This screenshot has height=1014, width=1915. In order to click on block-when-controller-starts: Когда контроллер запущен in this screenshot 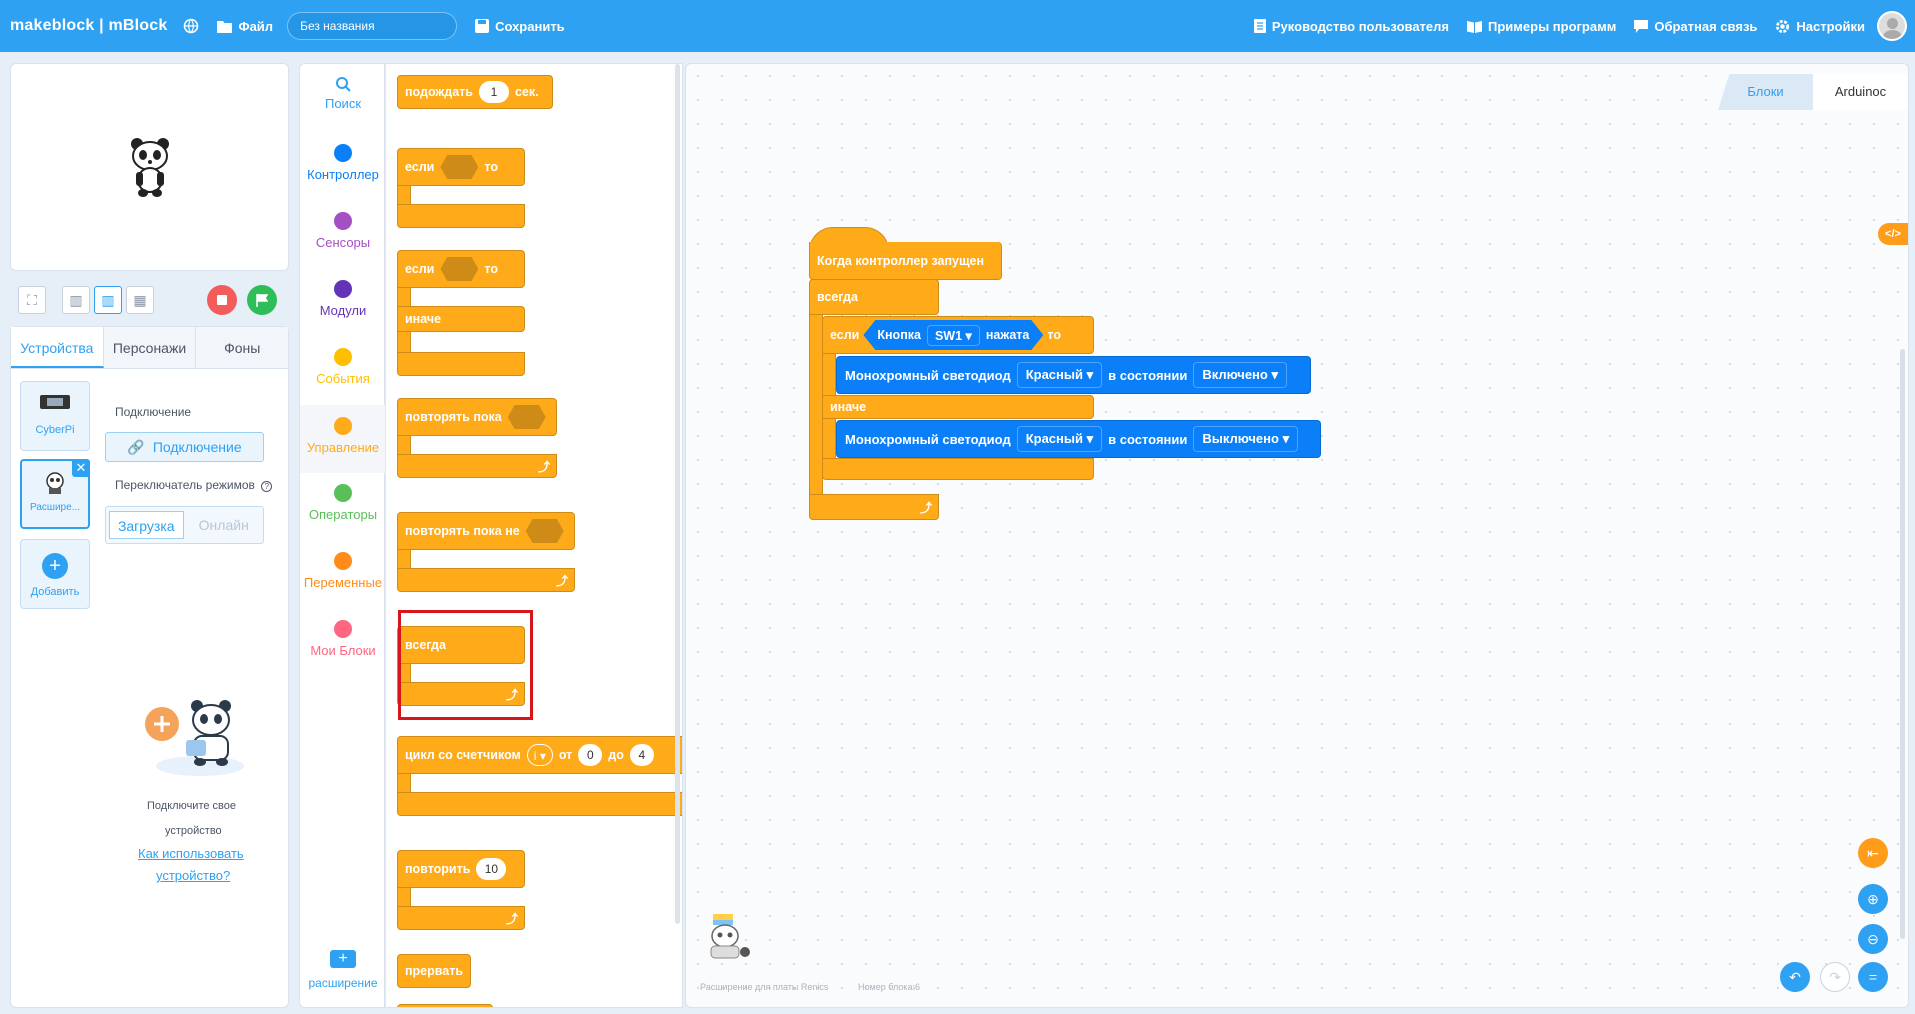, I will do `click(905, 261)`.